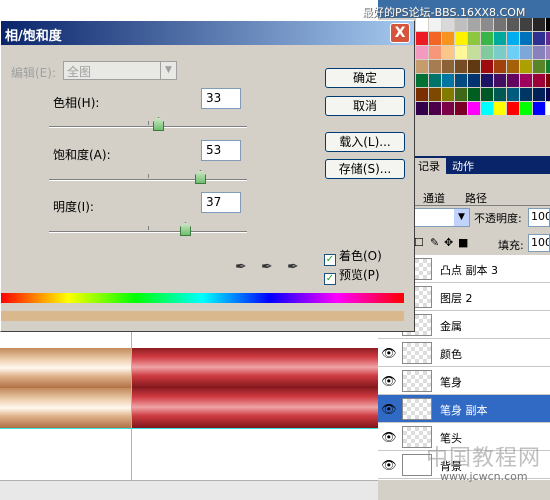 The height and width of the screenshot is (500, 550). Describe the element at coordinates (464, 409) in the screenshot. I see `layer-row: 👁 笔身 副本` at that location.